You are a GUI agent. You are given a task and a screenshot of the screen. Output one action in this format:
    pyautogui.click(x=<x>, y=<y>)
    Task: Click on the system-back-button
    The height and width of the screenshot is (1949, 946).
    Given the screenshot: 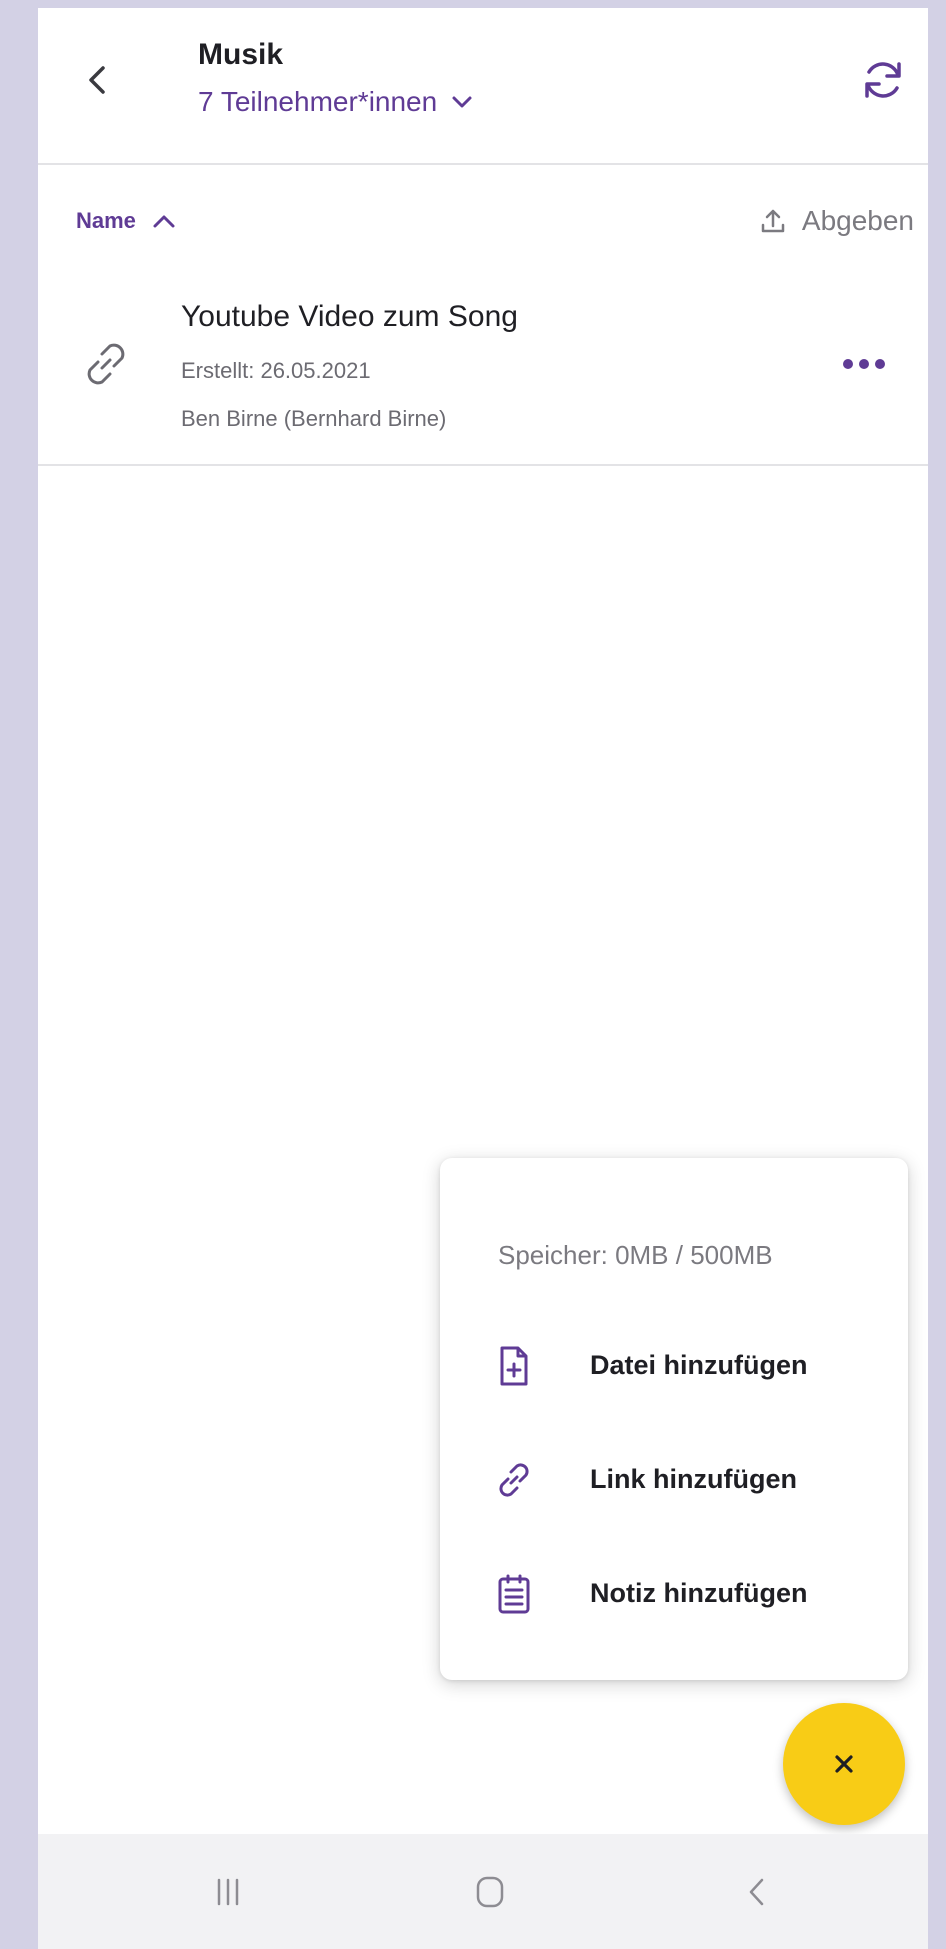 What is the action you would take?
    pyautogui.click(x=758, y=1892)
    